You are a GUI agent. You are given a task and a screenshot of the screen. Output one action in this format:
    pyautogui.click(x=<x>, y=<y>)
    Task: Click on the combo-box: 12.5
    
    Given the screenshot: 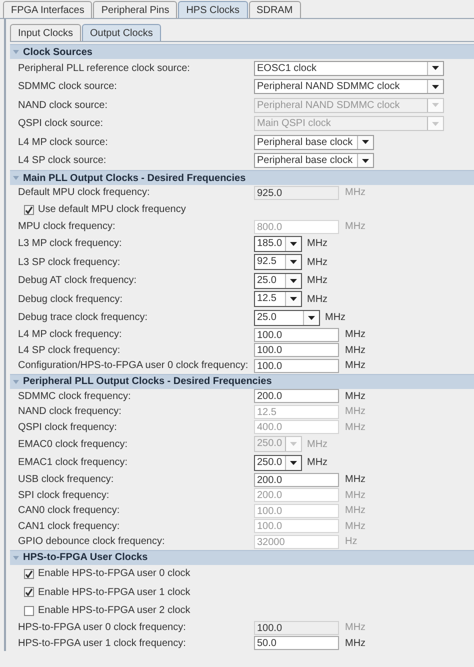 What is the action you would take?
    pyautogui.click(x=278, y=299)
    